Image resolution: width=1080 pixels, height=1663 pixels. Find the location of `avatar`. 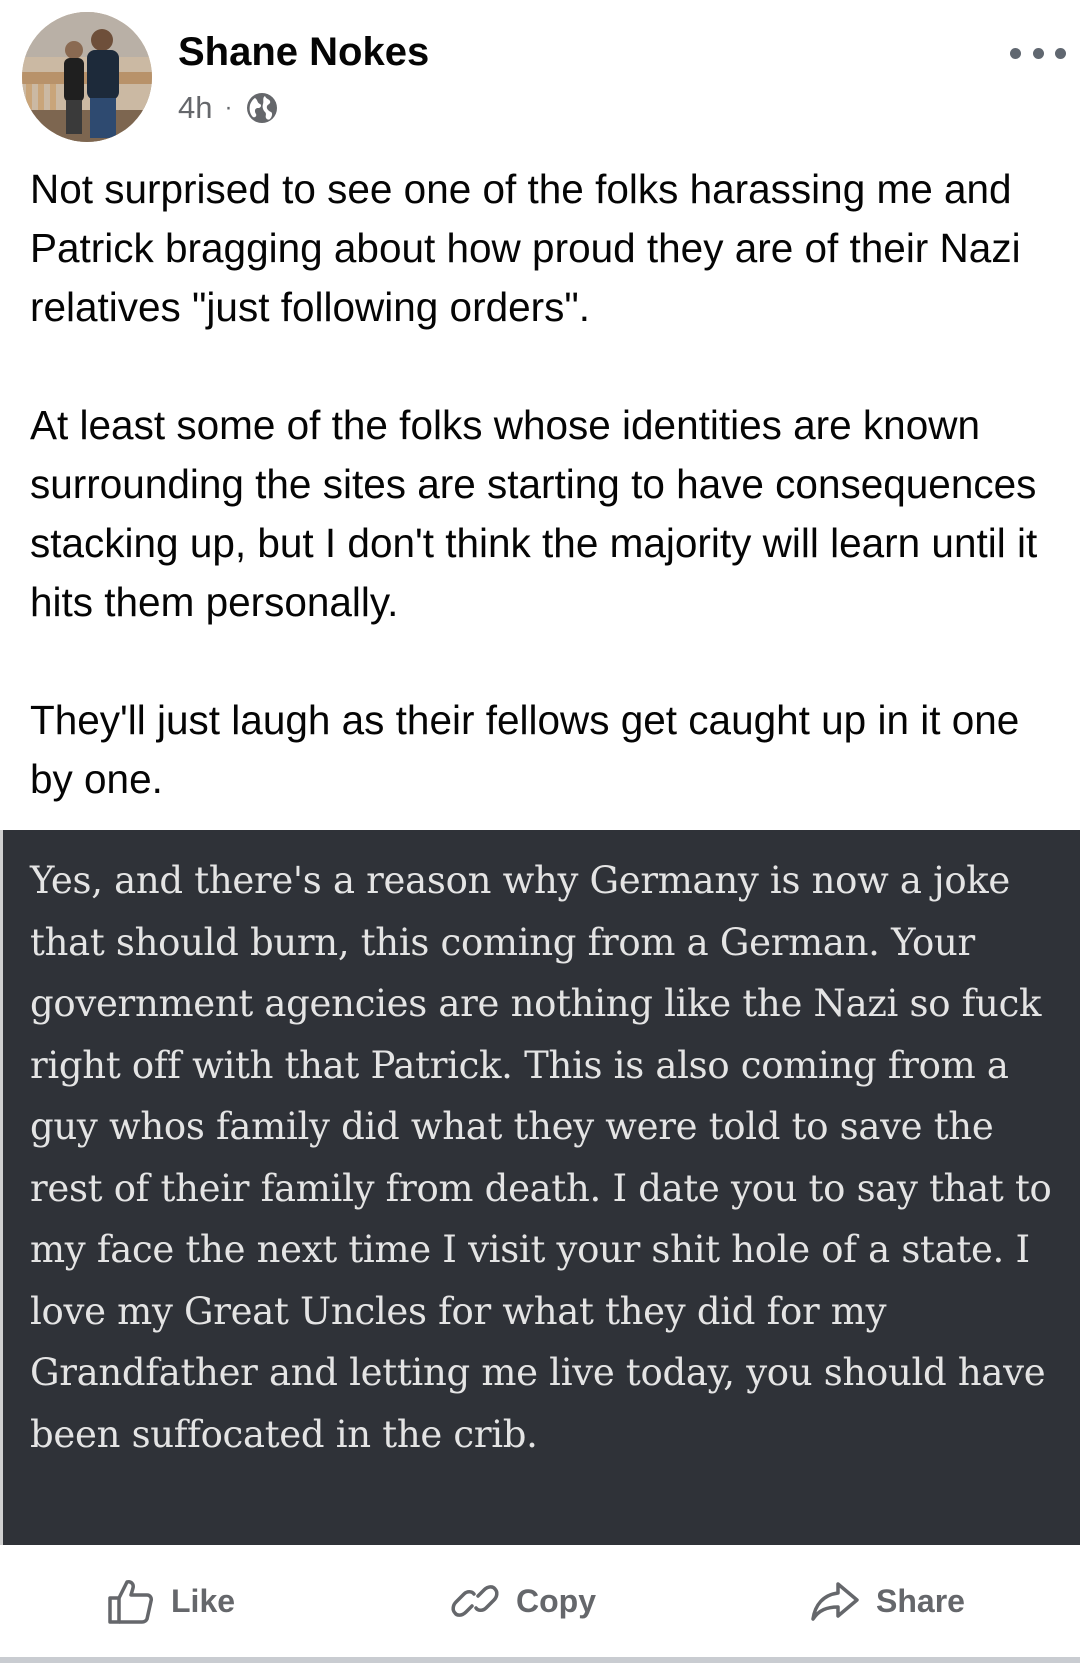

avatar is located at coordinates (87, 77).